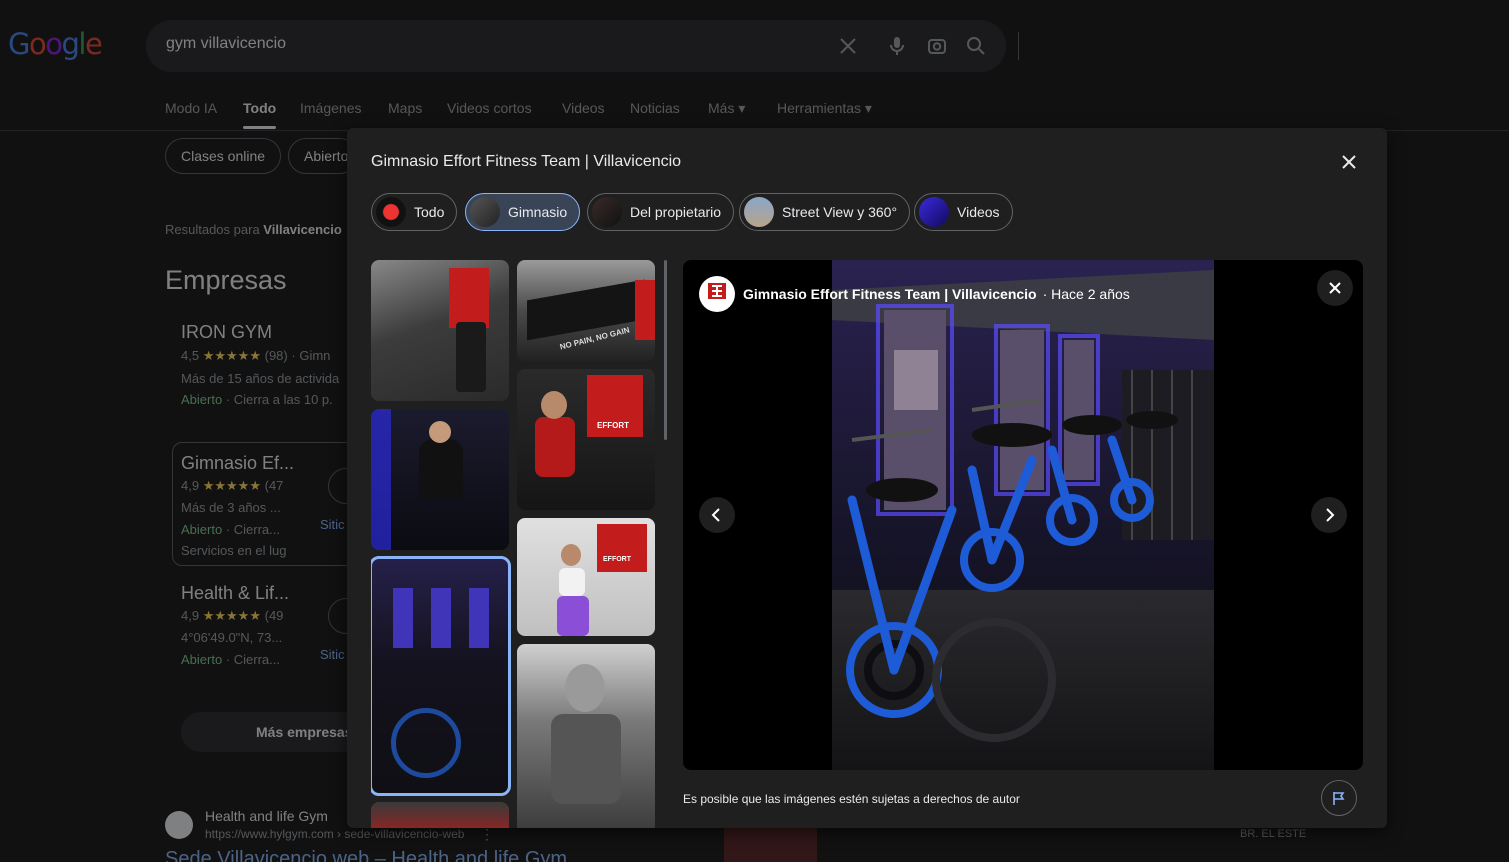 The width and height of the screenshot is (1509, 862). I want to click on category-label: Todo, so click(429, 212).